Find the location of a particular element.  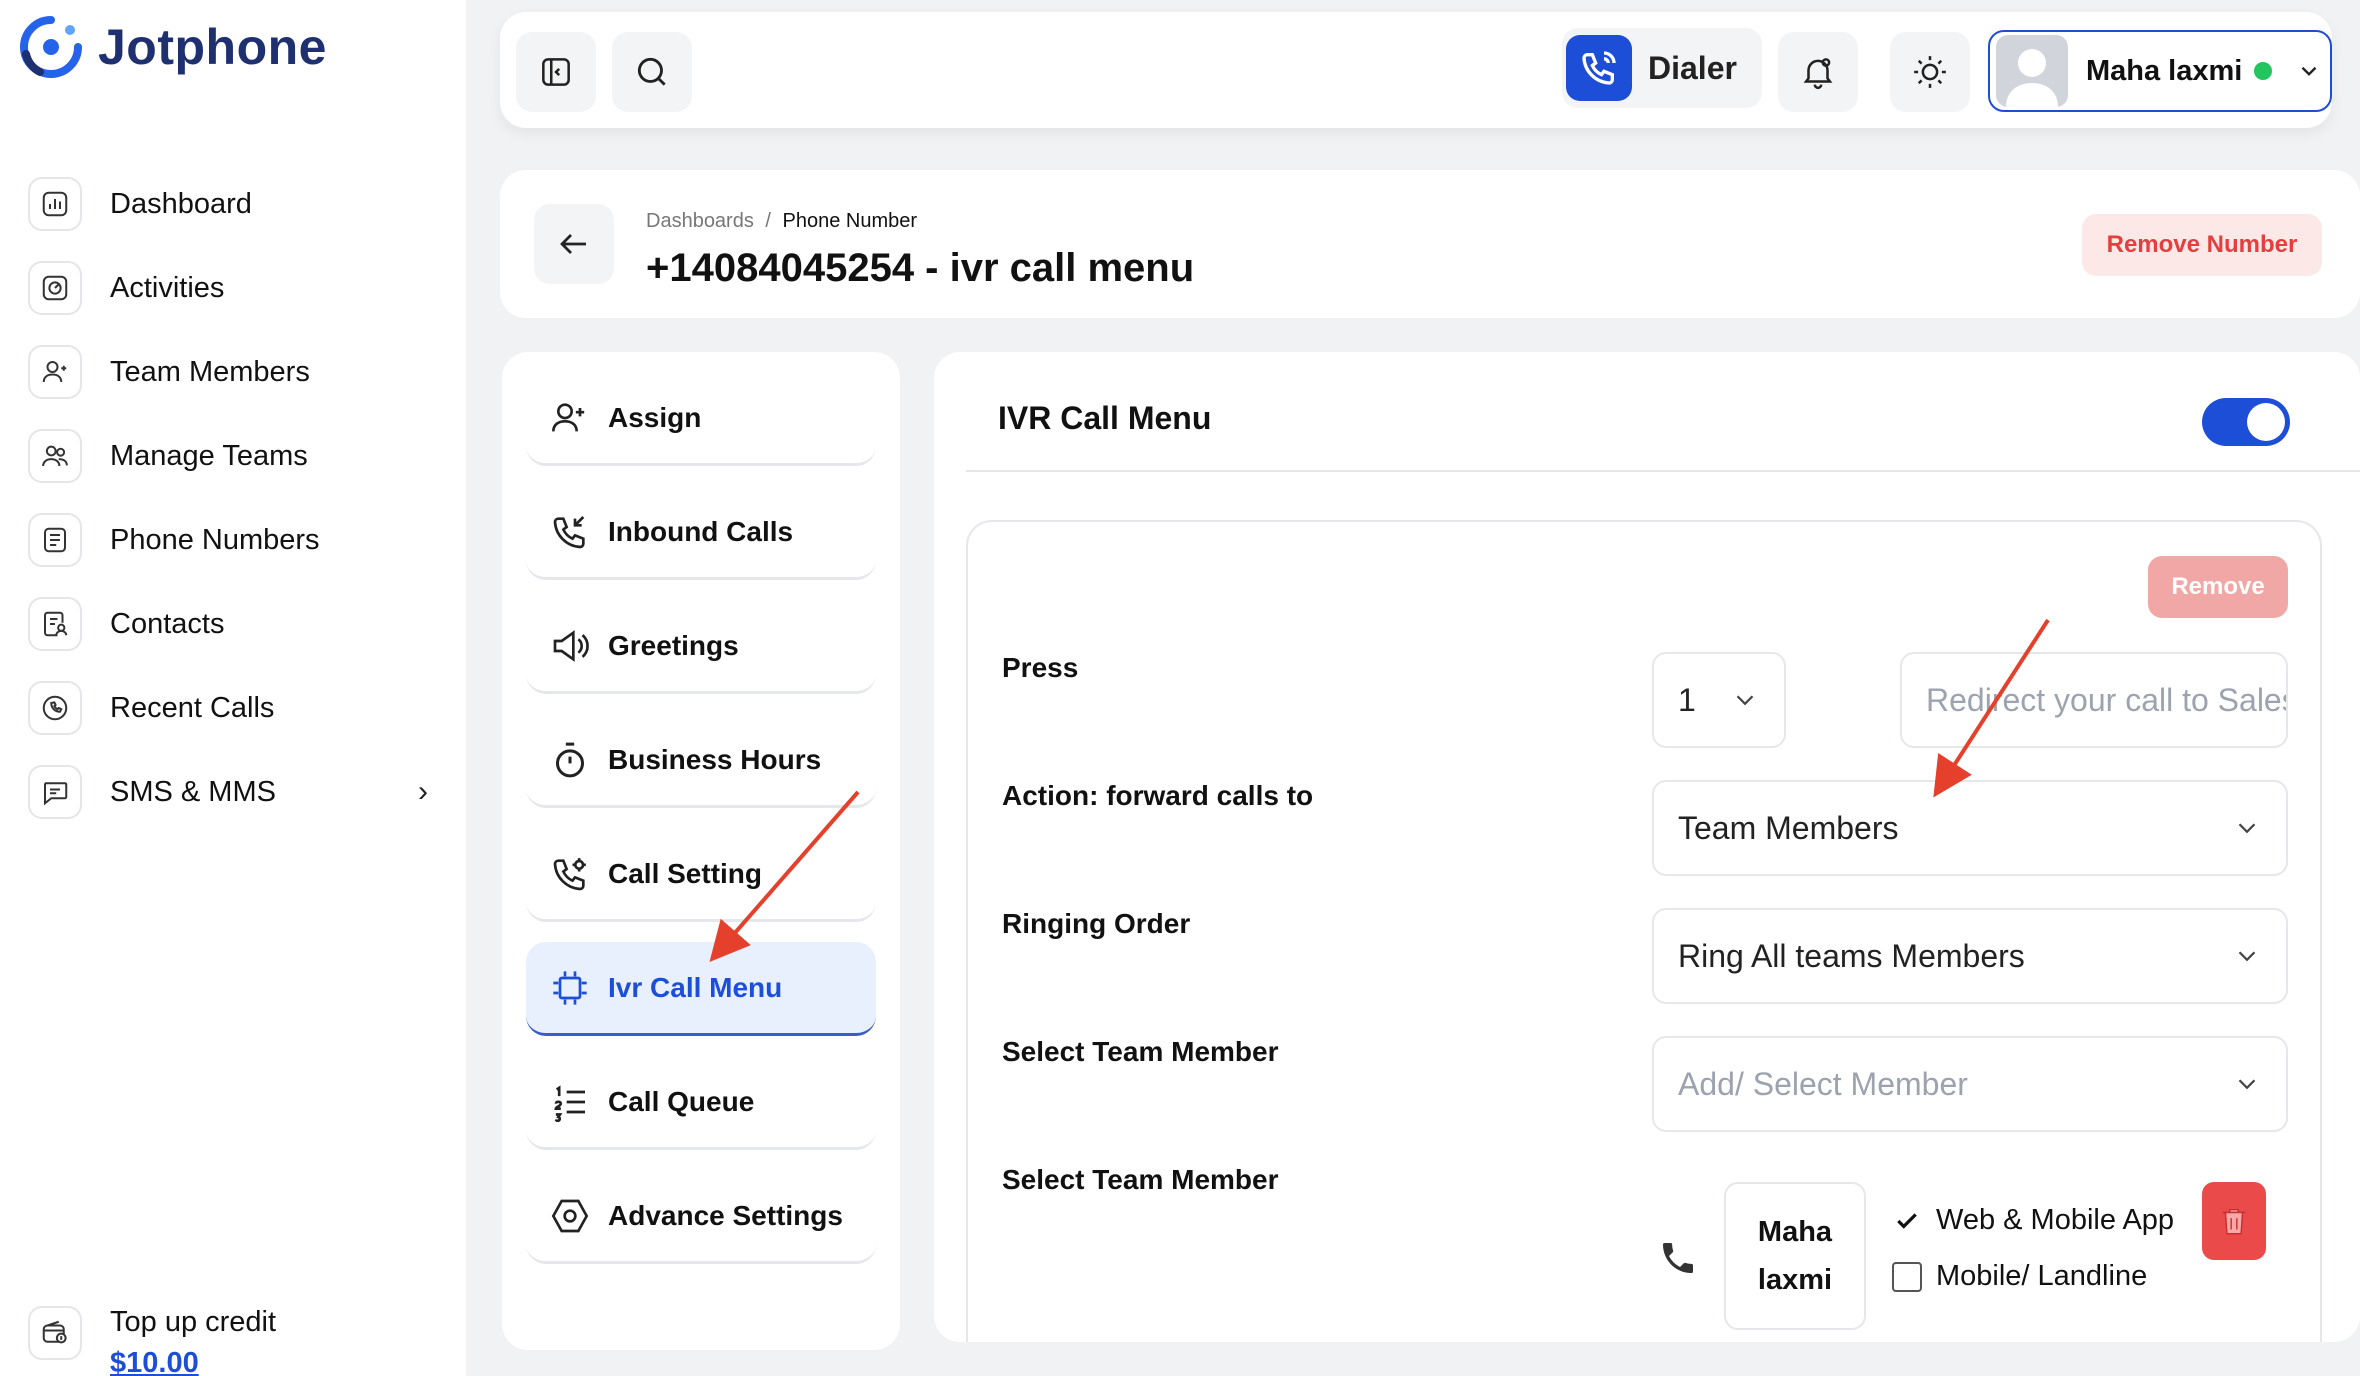

sidebar-item-manage-teams: Manage Teams is located at coordinates (233, 456).